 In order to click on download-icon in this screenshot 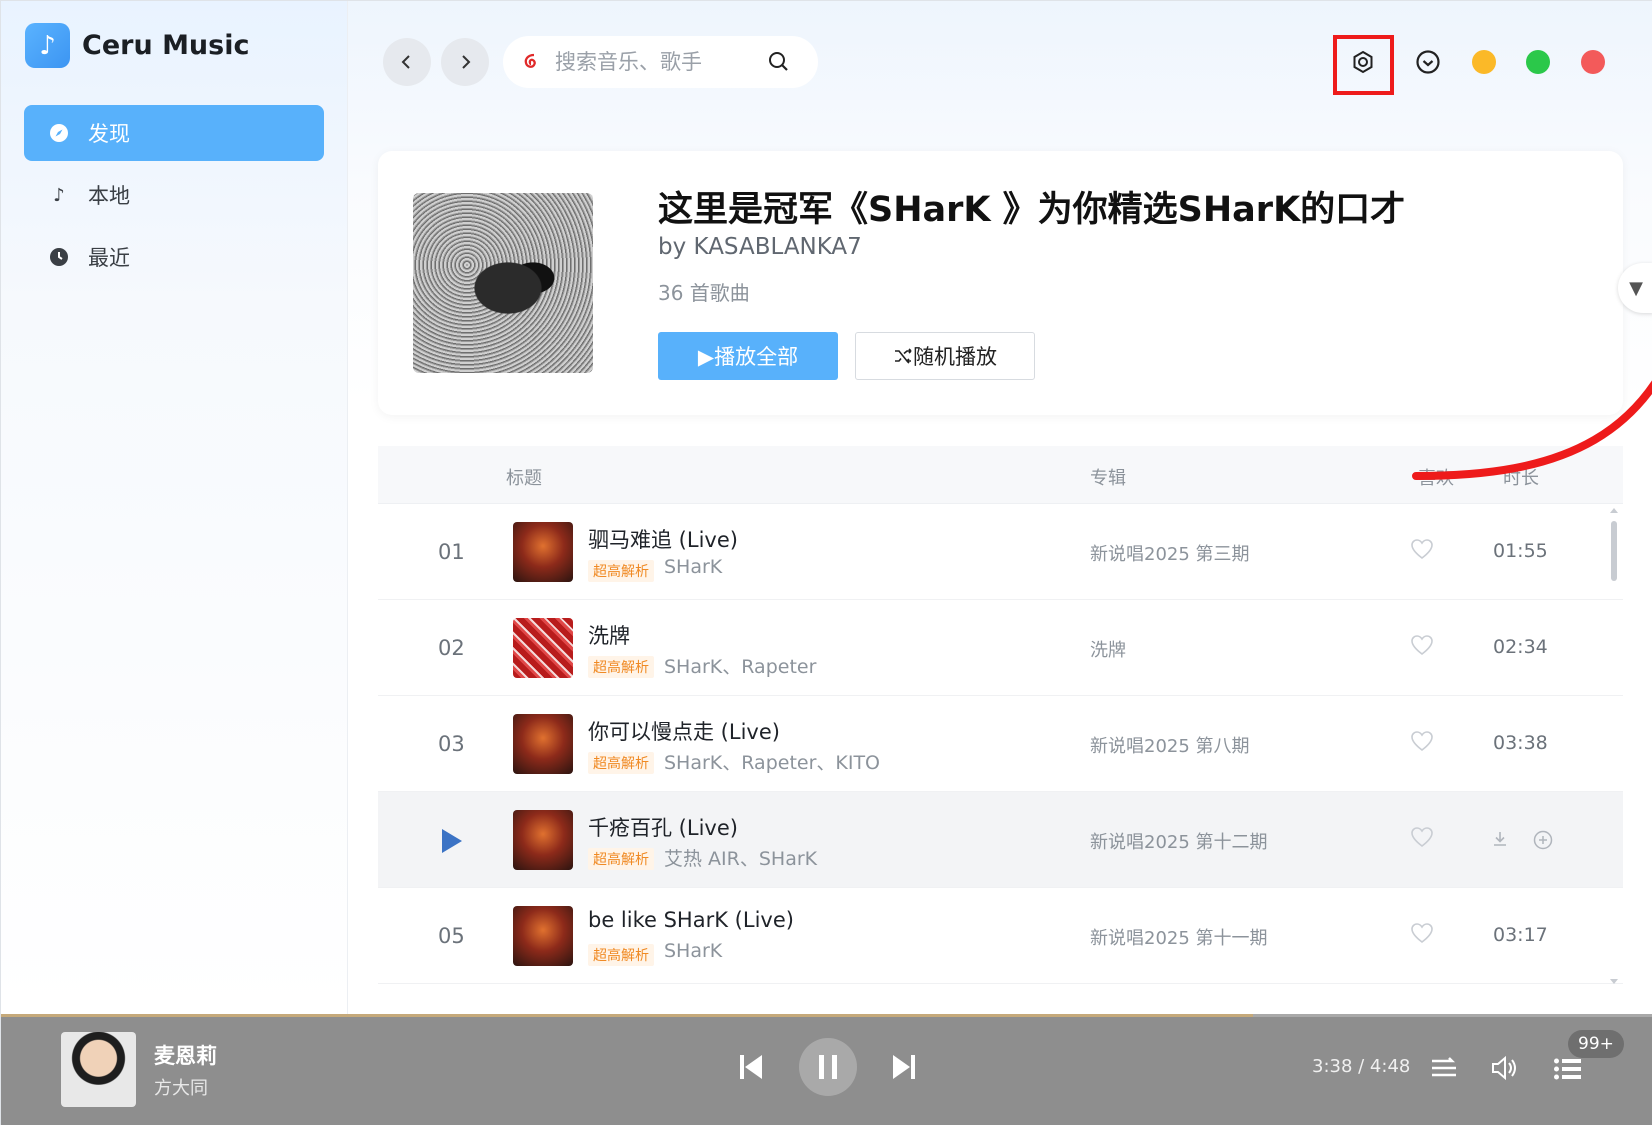, I will do `click(1500, 839)`.